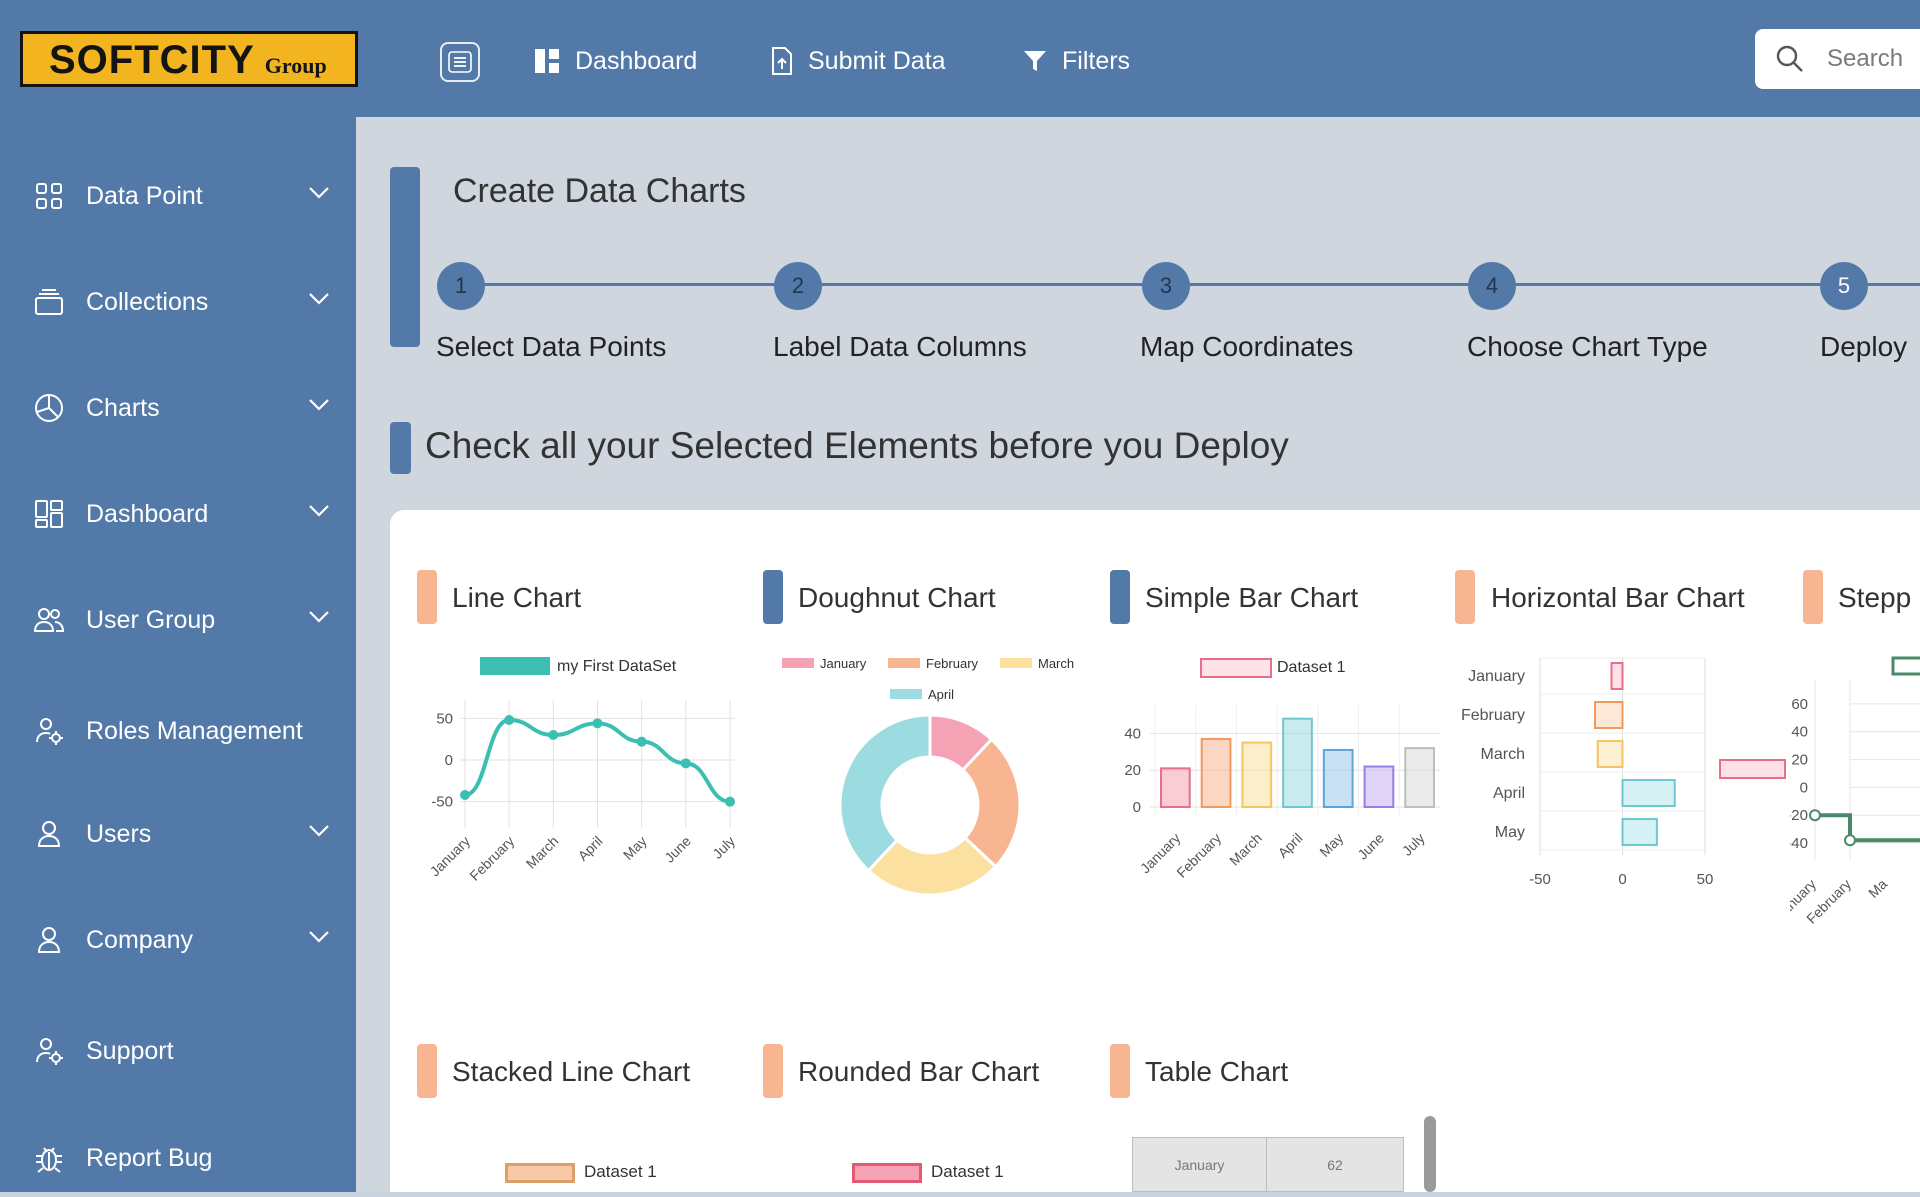 This screenshot has width=1920, height=1197. What do you see at coordinates (1503, 754) in the screenshot?
I see `y-tick-label: March` at bounding box center [1503, 754].